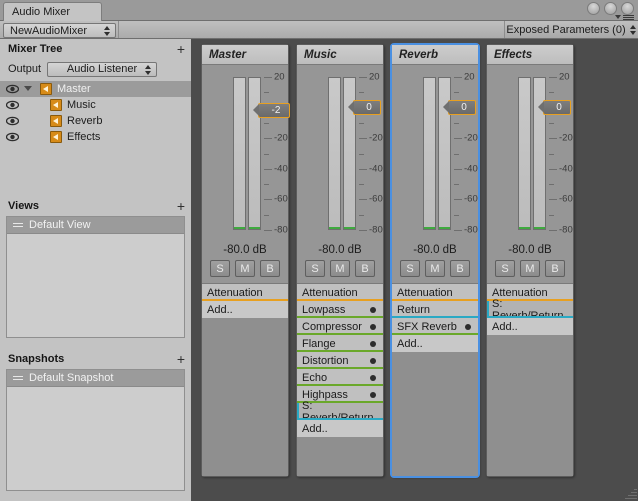 The height and width of the screenshot is (501, 638). Describe the element at coordinates (505, 326) in the screenshot. I see `effect-label: Add..` at that location.